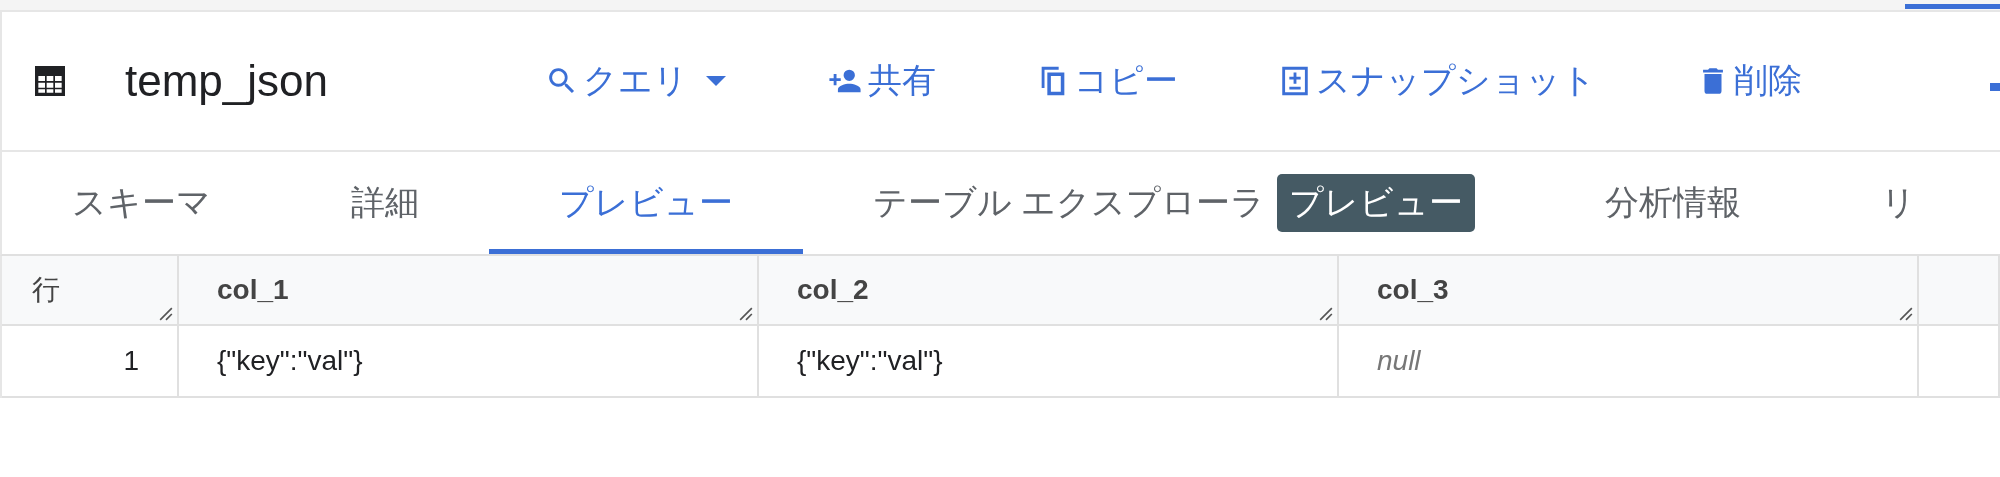 The height and width of the screenshot is (477, 2000). Describe the element at coordinates (1629, 362) in the screenshot. I see `table-cell: null` at that location.